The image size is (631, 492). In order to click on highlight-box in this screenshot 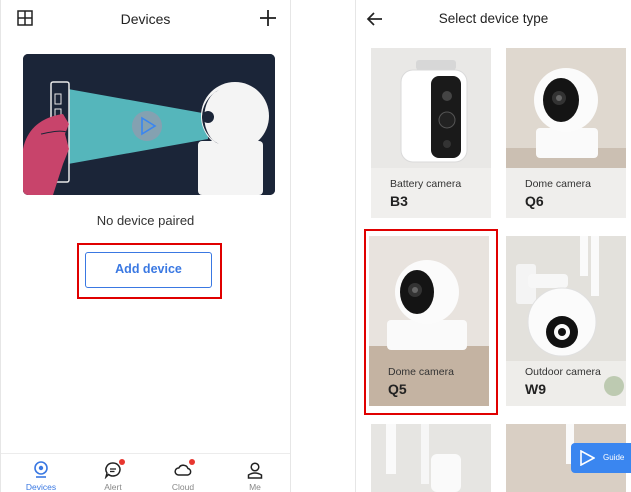, I will do `click(431, 322)`.